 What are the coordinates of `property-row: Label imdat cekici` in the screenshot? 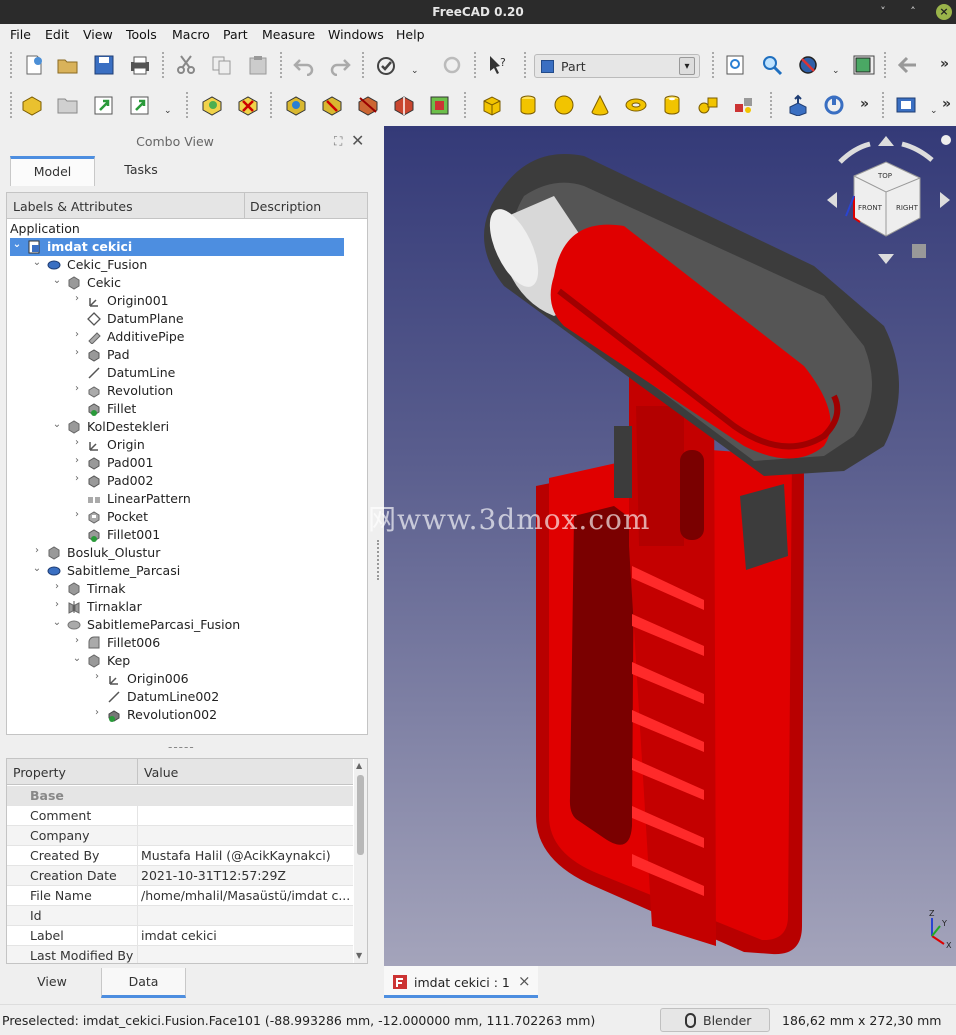 It's located at (180, 936).